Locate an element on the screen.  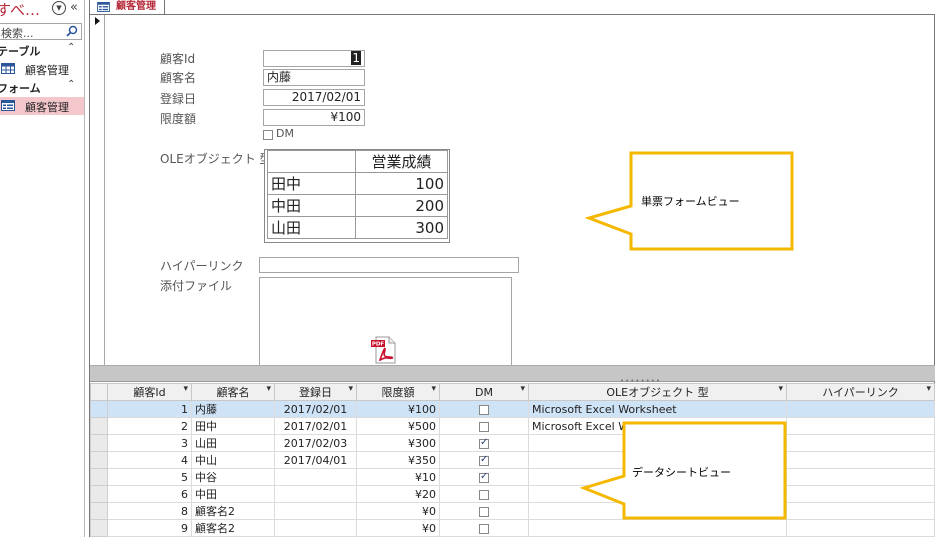
cell-customer-name: 中谷 is located at coordinates (233, 477).